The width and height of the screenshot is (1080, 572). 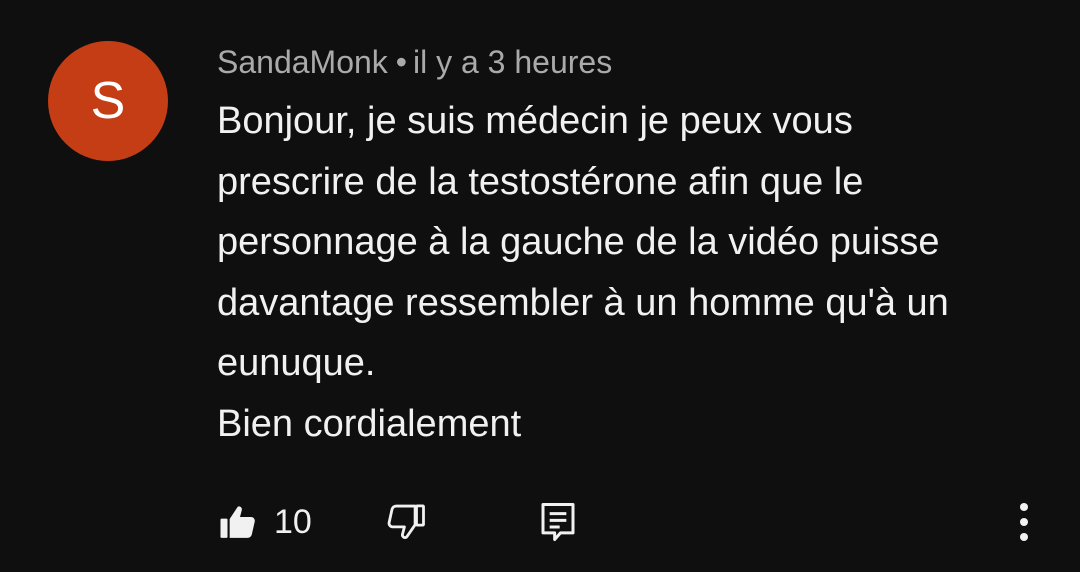 I want to click on reply-button, so click(x=558, y=522).